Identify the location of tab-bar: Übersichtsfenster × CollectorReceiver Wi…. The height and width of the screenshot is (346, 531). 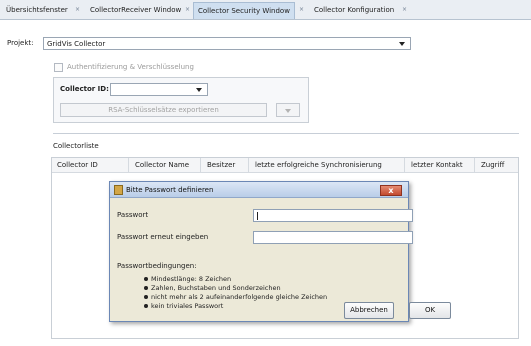
(265, 10).